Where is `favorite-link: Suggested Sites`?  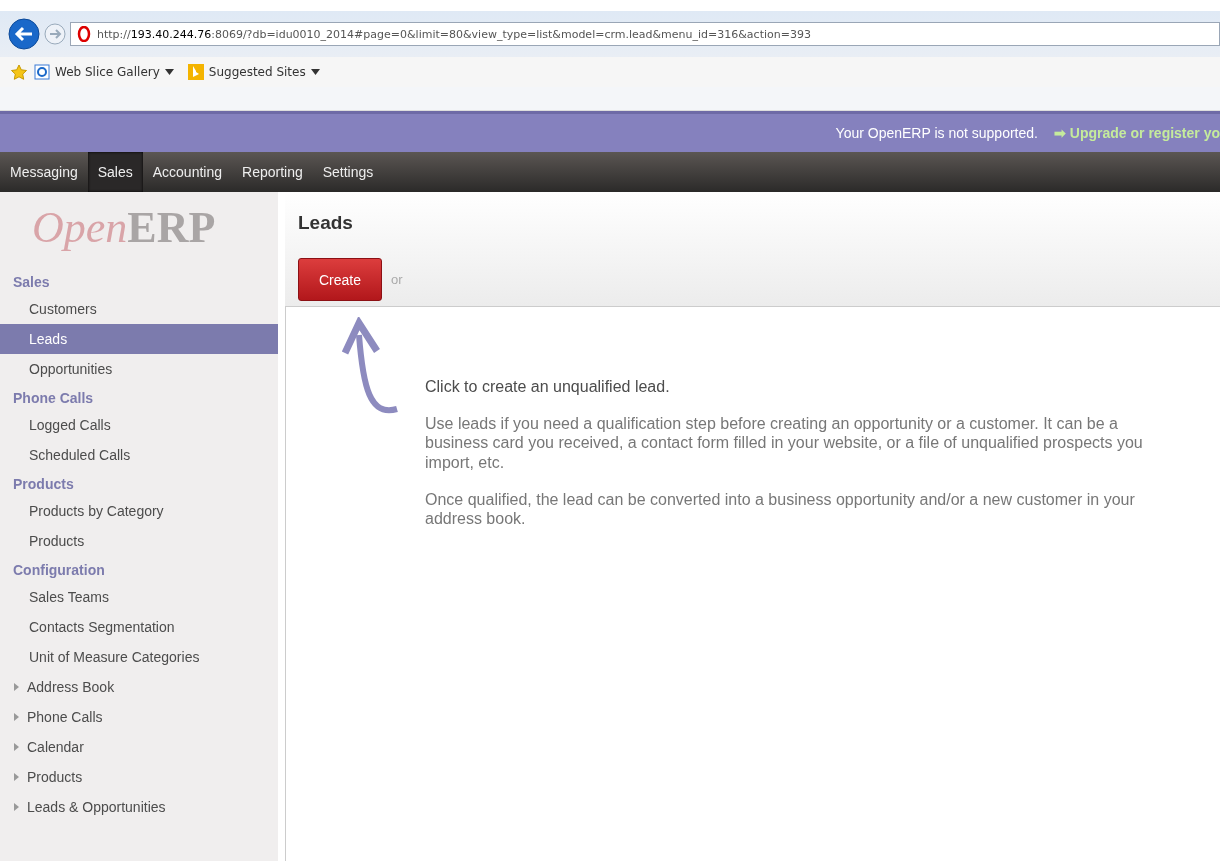
favorite-link: Suggested Sites is located at coordinates (256, 72).